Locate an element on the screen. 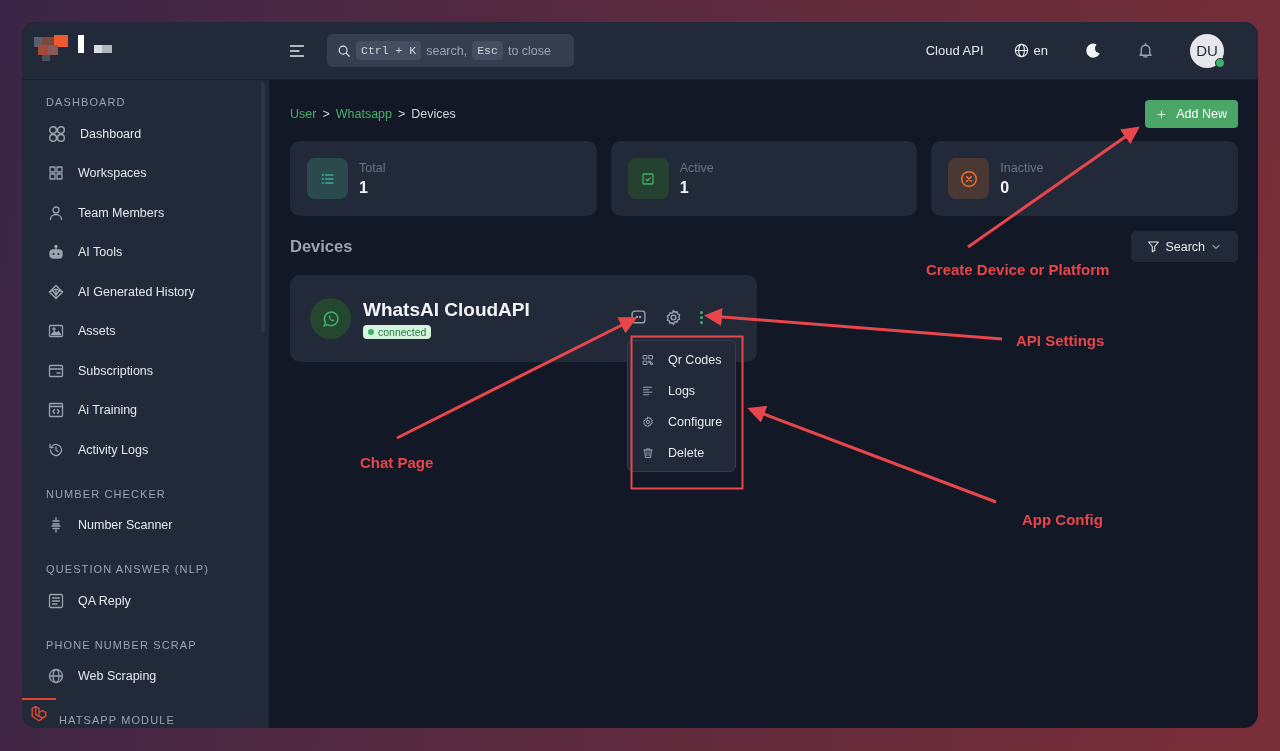 Image resolution: width=1280 pixels, height=751 pixels. moon-icon is located at coordinates (1092, 50).